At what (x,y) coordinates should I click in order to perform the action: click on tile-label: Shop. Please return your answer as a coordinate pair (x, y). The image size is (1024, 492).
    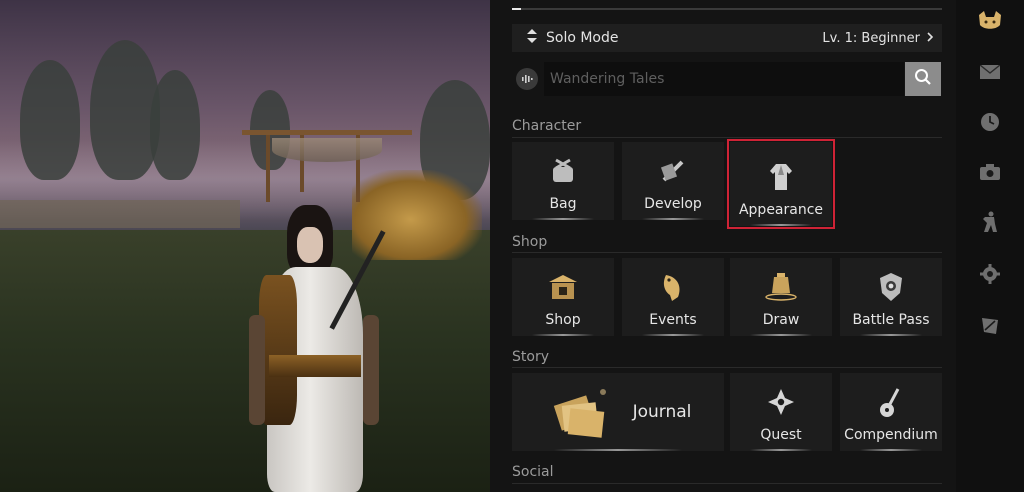
    Looking at the image, I should click on (563, 320).